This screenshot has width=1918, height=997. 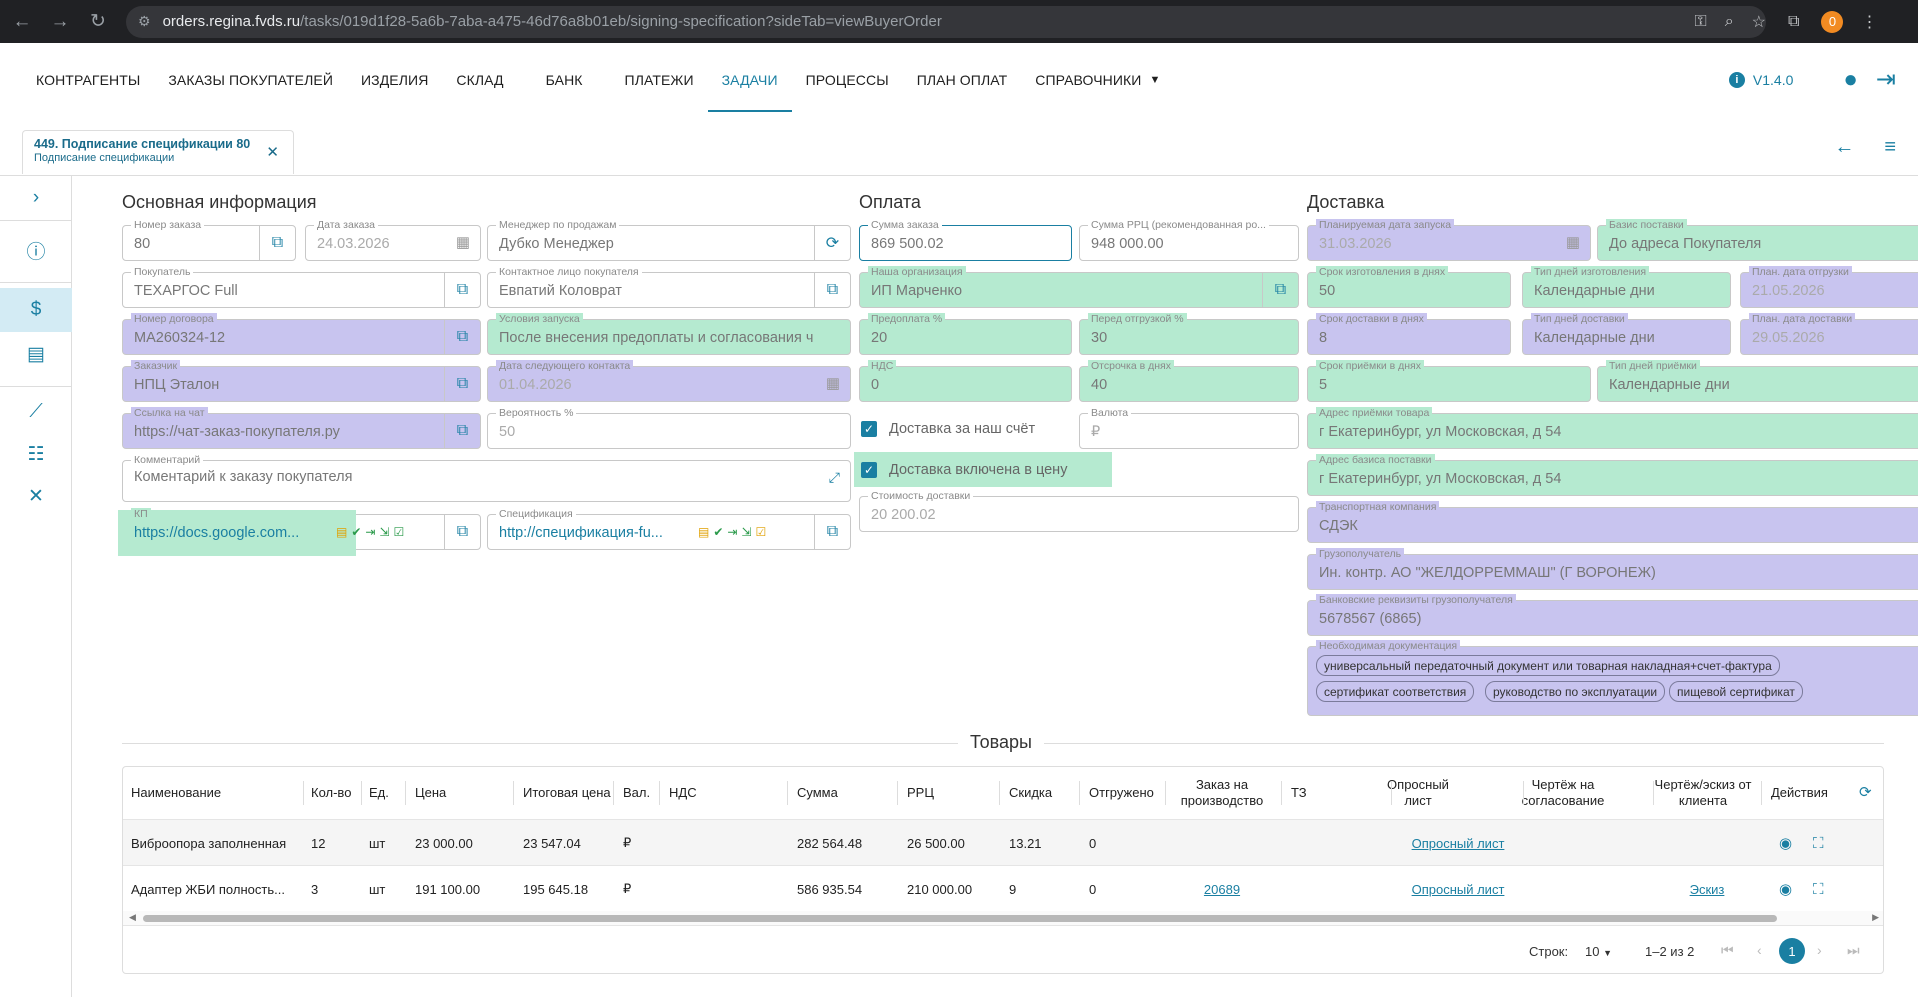 What do you see at coordinates (948, 429) in the screenshot?
I see `delivery-our-cost-checkbox: ✓ Доставка за наш счёт` at bounding box center [948, 429].